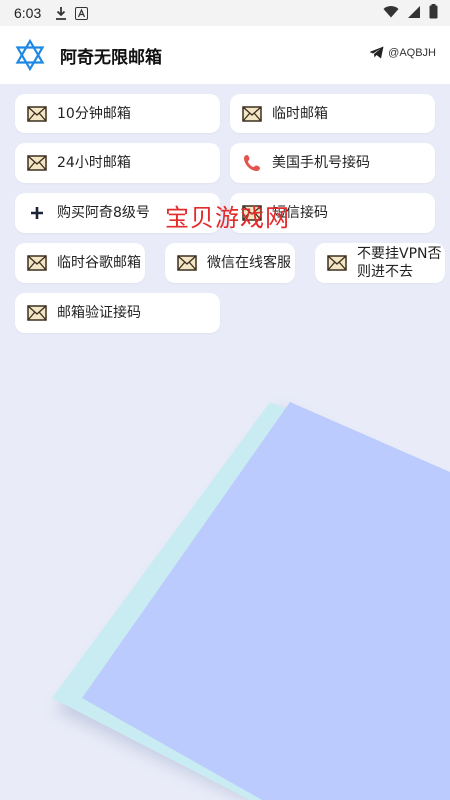 The height and width of the screenshot is (800, 450). I want to click on battery-icon, so click(433, 11).